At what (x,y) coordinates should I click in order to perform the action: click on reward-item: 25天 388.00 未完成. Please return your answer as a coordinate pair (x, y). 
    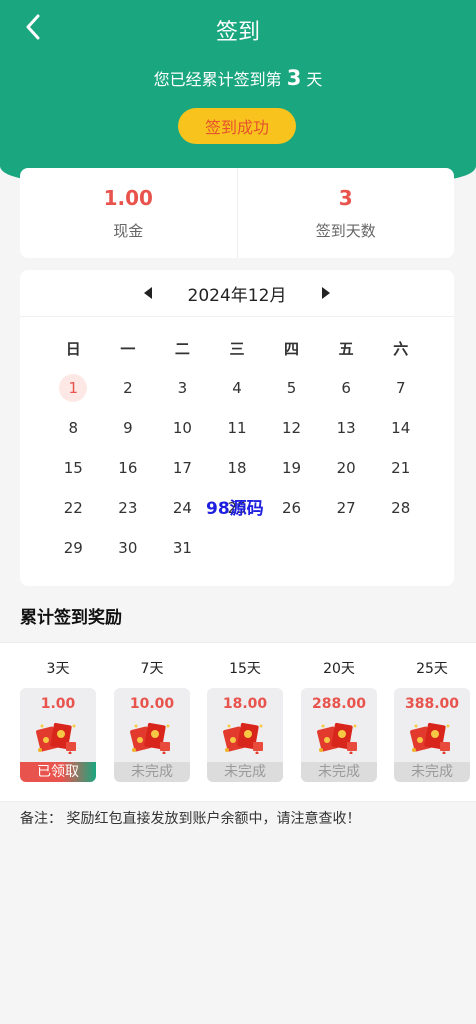
    Looking at the image, I should click on (432, 720).